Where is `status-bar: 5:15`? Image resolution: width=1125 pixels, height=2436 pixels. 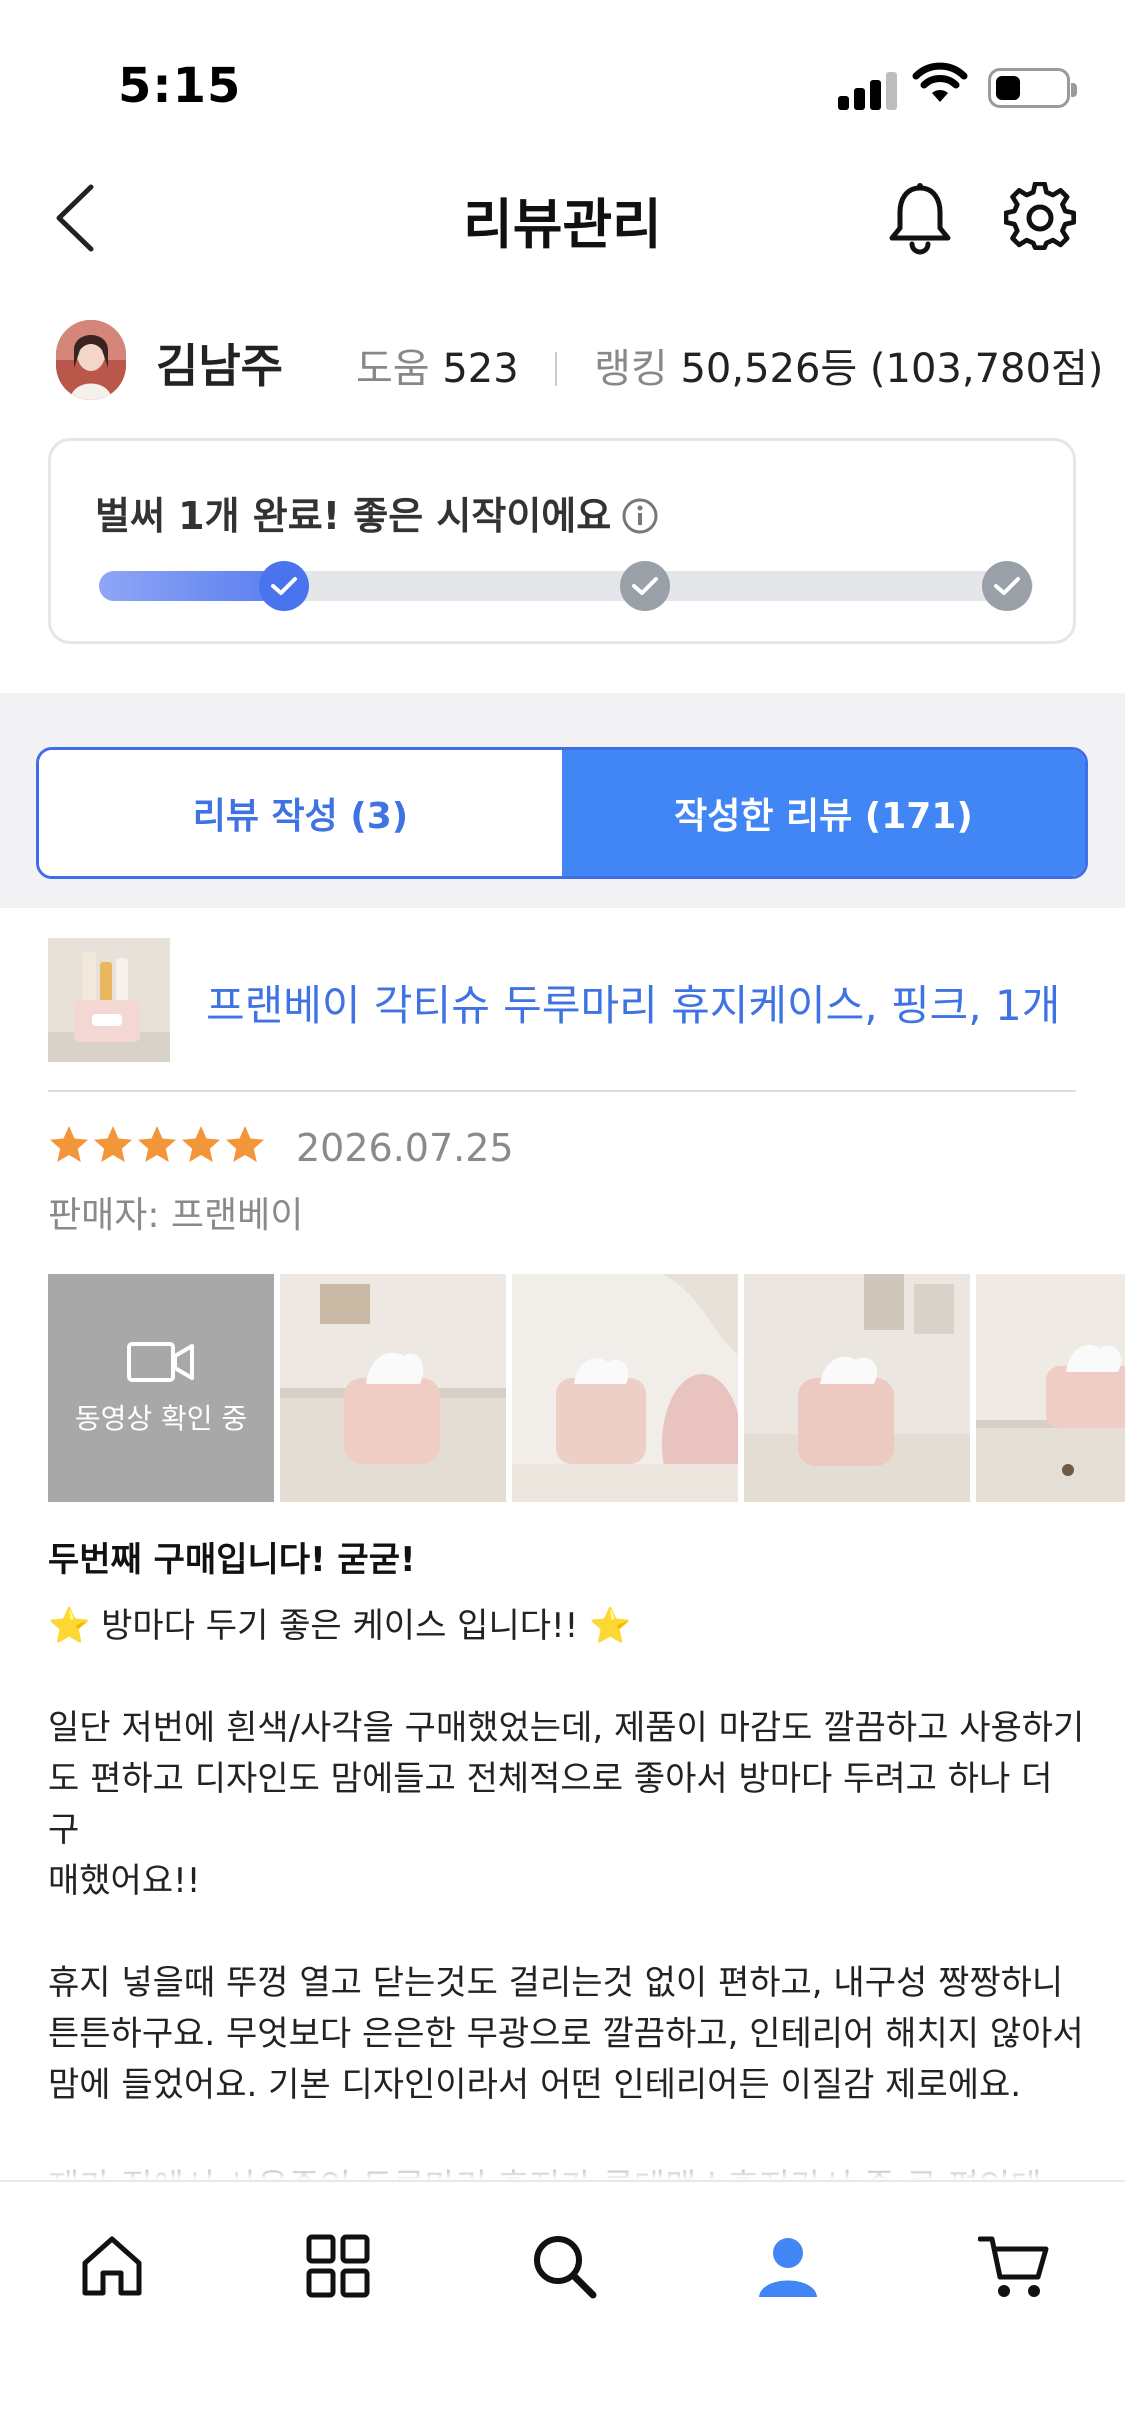
status-bar: 5:15 is located at coordinates (562, 75).